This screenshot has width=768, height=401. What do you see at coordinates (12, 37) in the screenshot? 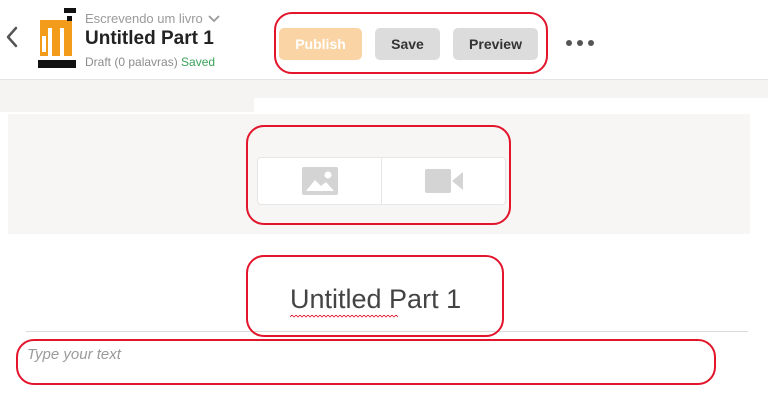
I see `back-arrow-icon` at bounding box center [12, 37].